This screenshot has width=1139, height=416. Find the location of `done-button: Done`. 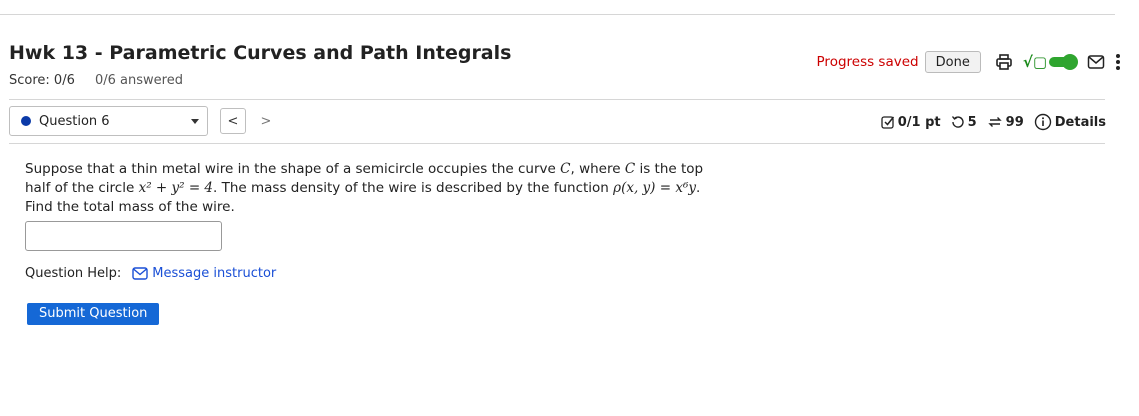

done-button: Done is located at coordinates (952, 62).